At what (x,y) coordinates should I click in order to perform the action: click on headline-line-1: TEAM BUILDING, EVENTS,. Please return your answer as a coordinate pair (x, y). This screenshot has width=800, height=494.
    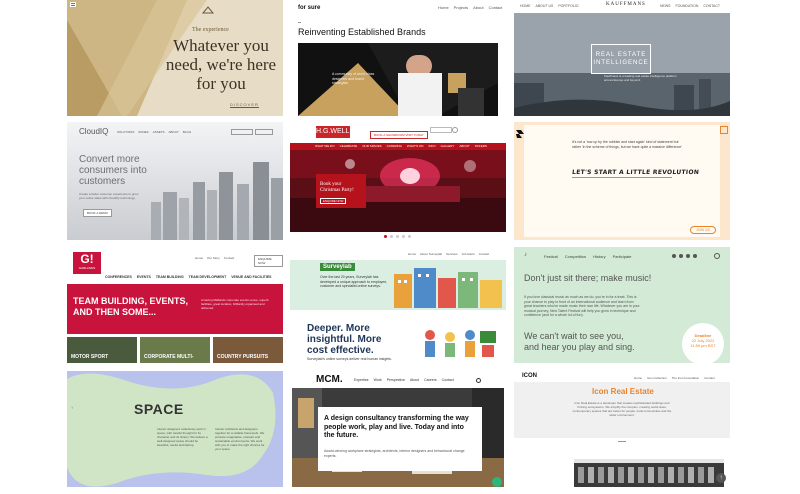
    Looking at the image, I should click on (131, 301).